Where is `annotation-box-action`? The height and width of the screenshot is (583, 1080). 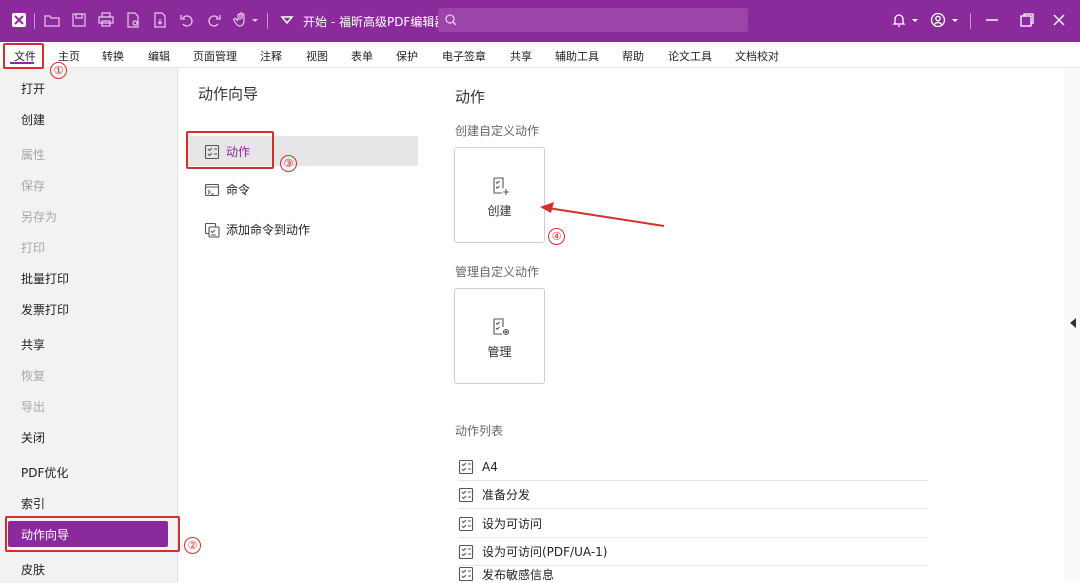
annotation-box-action is located at coordinates (230, 150).